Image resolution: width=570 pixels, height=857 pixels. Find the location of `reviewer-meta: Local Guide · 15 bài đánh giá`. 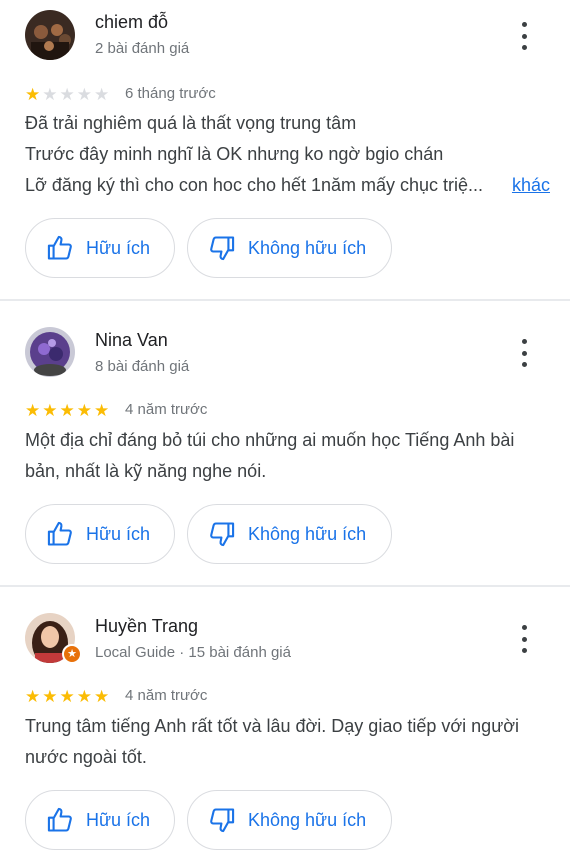

reviewer-meta: Local Guide · 15 bài đánh giá is located at coordinates (193, 652).